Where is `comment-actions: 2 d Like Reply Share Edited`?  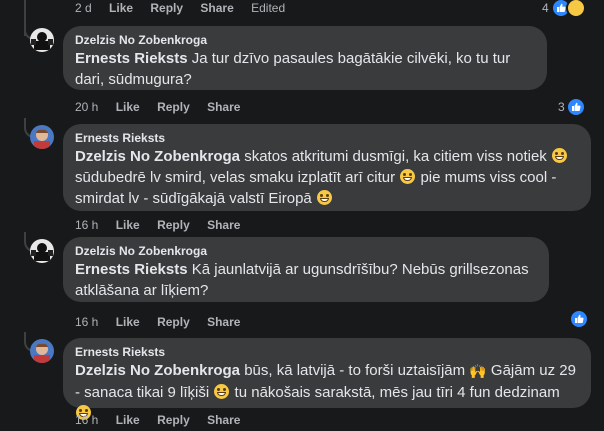
comment-actions: 2 d Like Reply Share Edited is located at coordinates (180, 8).